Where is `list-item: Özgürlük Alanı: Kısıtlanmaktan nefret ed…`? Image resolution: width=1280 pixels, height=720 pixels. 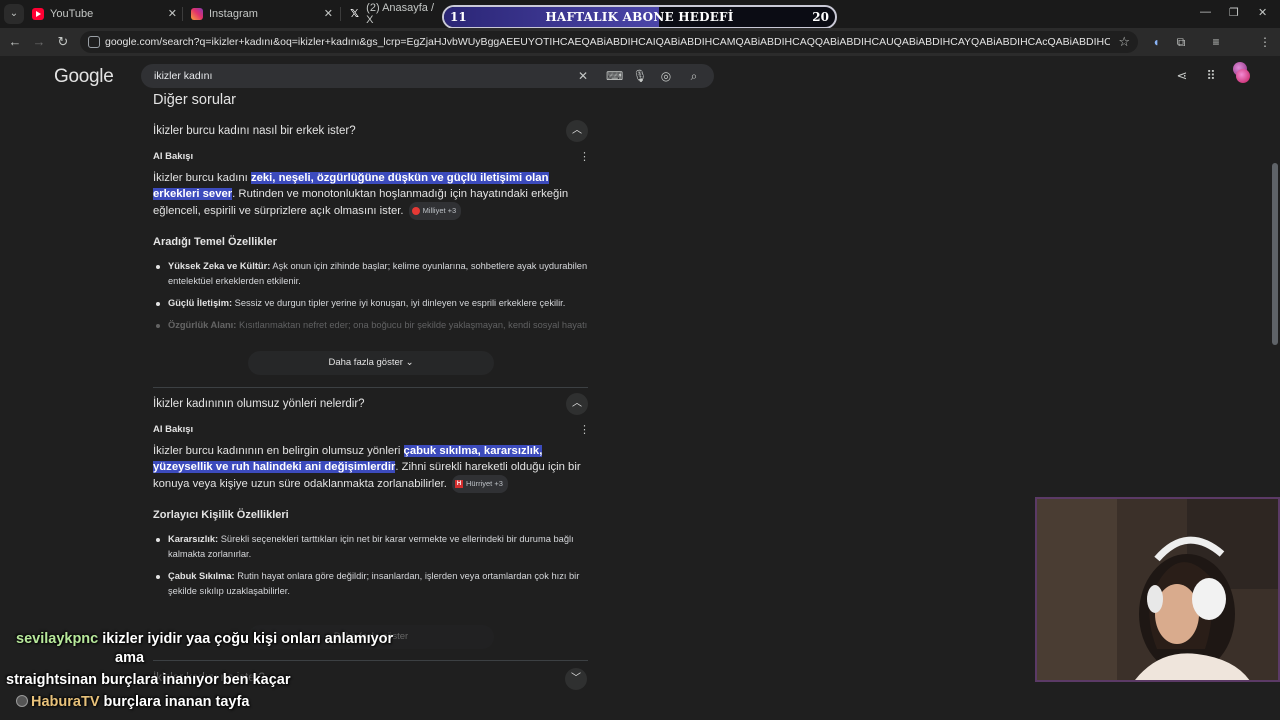
list-item: Özgürlük Alanı: Kısıtlanmaktan nefret ed… is located at coordinates (370, 326).